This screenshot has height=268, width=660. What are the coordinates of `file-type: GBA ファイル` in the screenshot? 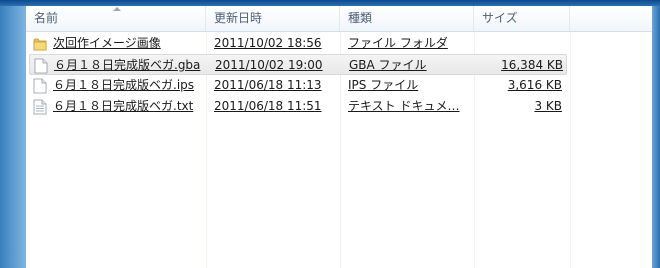 It's located at (388, 65).